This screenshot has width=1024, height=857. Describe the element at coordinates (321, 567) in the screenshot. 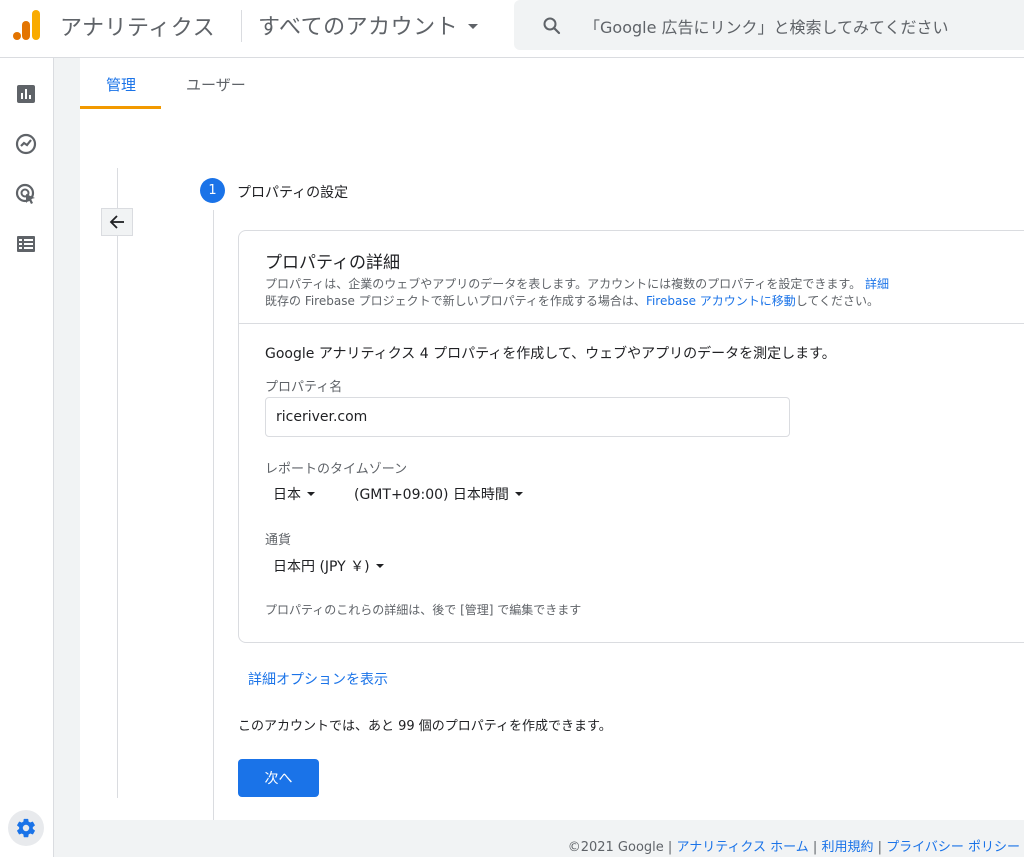

I see `currency-value: 日本円 (JPY ￥)` at that location.